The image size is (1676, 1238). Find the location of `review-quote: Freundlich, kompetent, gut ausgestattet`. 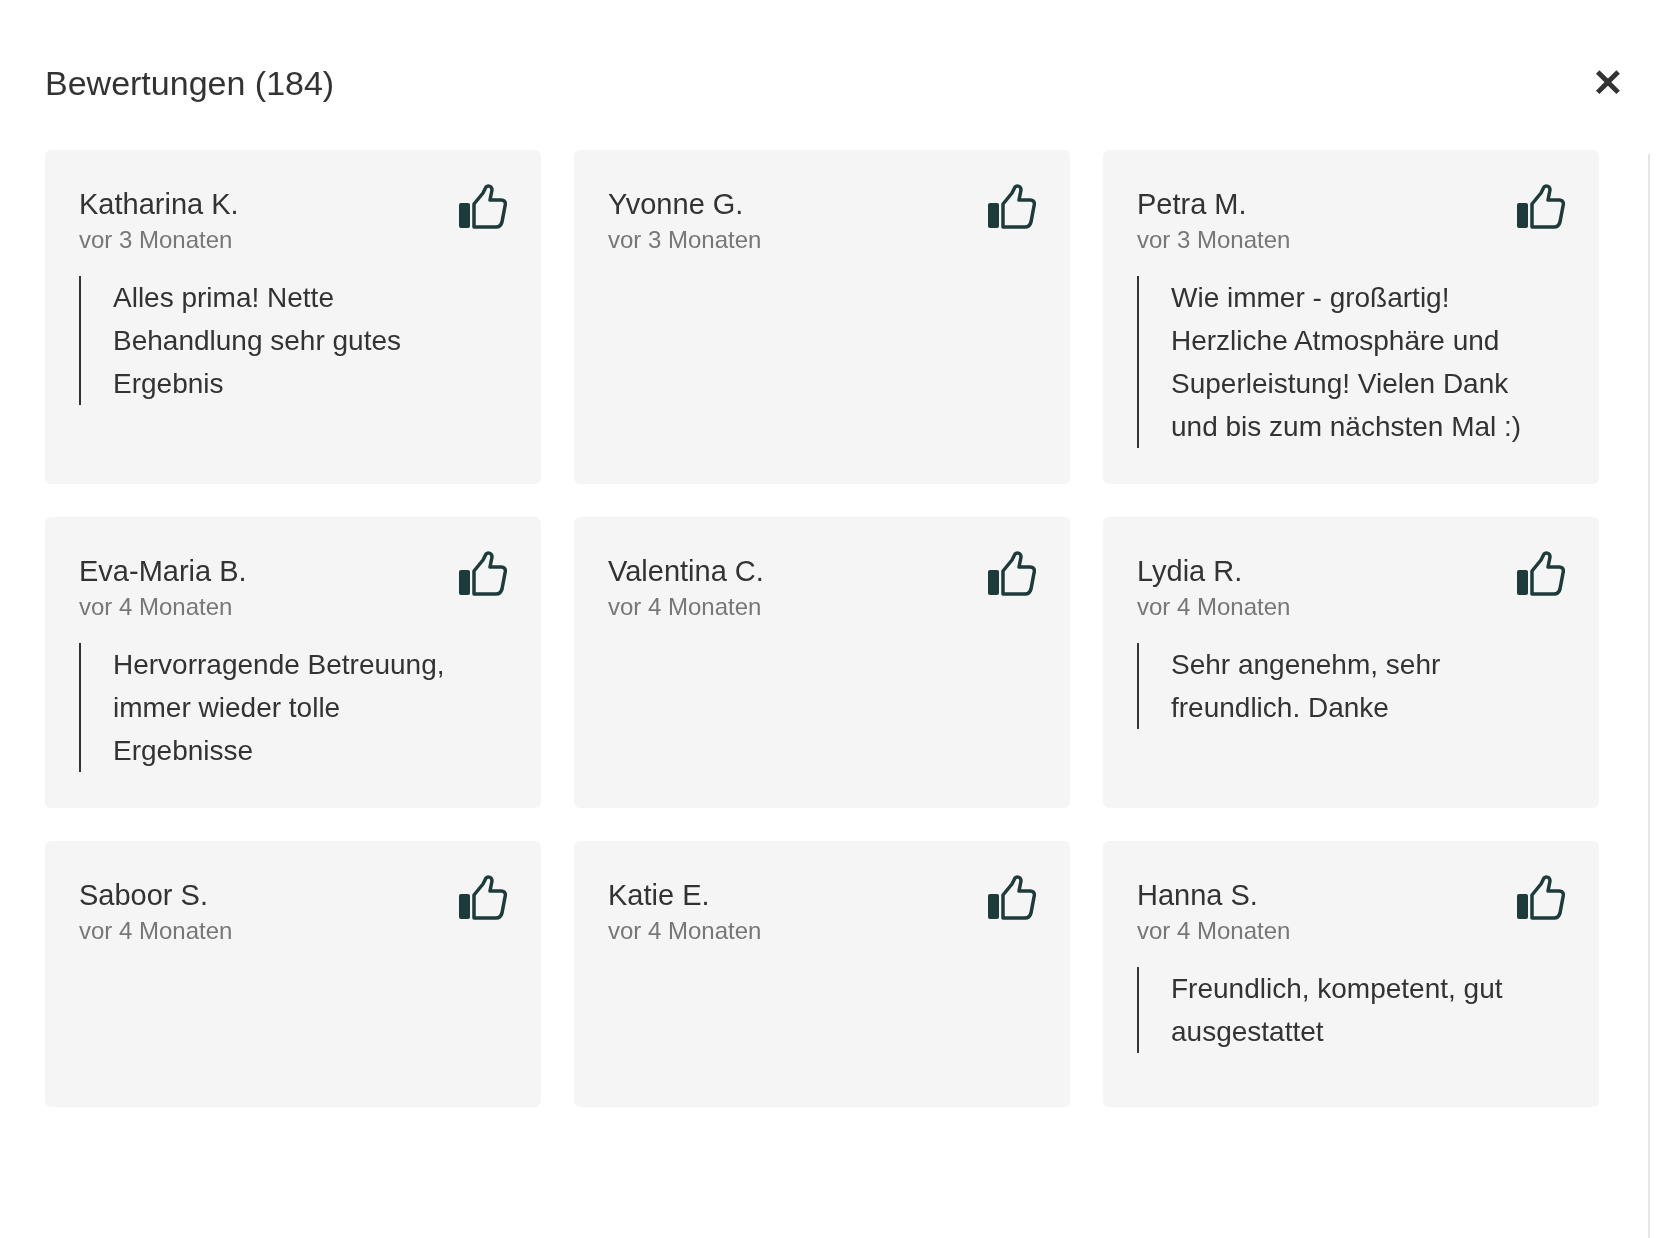

review-quote: Freundlich, kompetent, gut ausgestattet is located at coordinates (1351, 1010).